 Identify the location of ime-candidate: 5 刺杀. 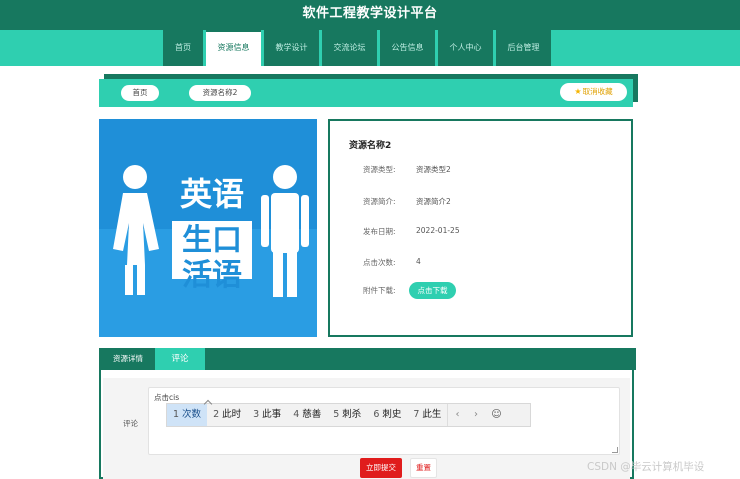
(347, 415).